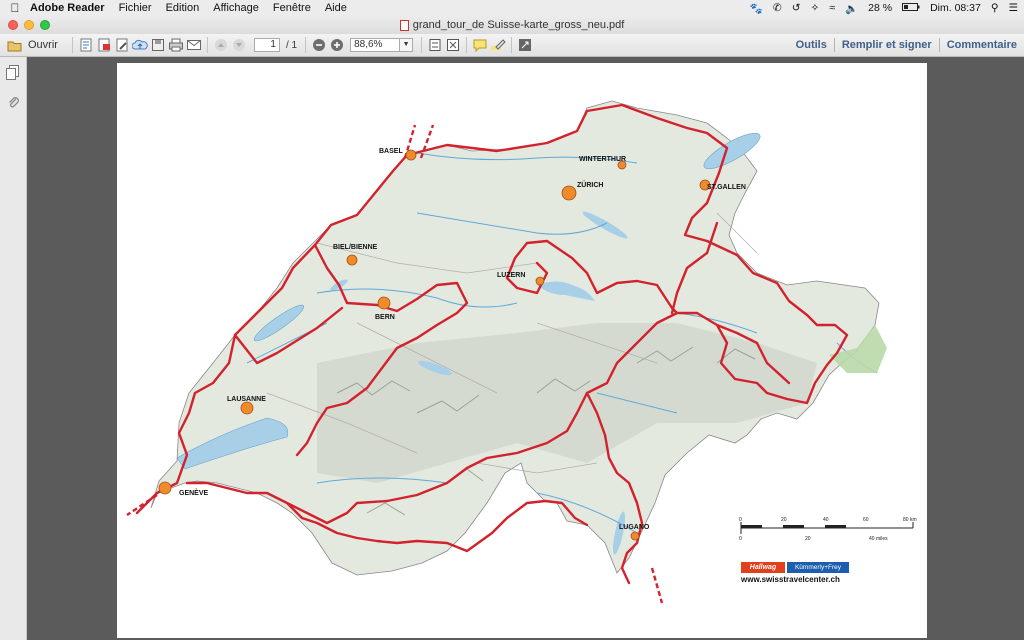  Describe the element at coordinates (832, 8) in the screenshot. I see `wifi-icon: ≈` at that location.